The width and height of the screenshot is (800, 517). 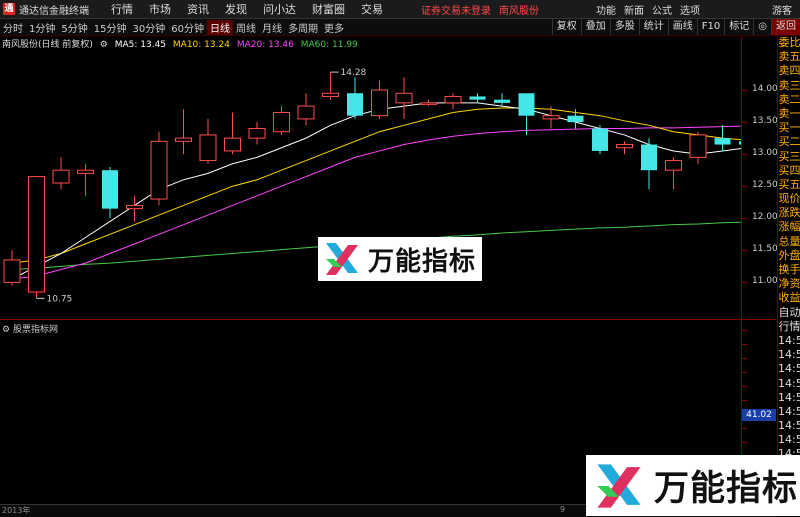 I want to click on ma5-label: MA5: 13.45, so click(x=140, y=45).